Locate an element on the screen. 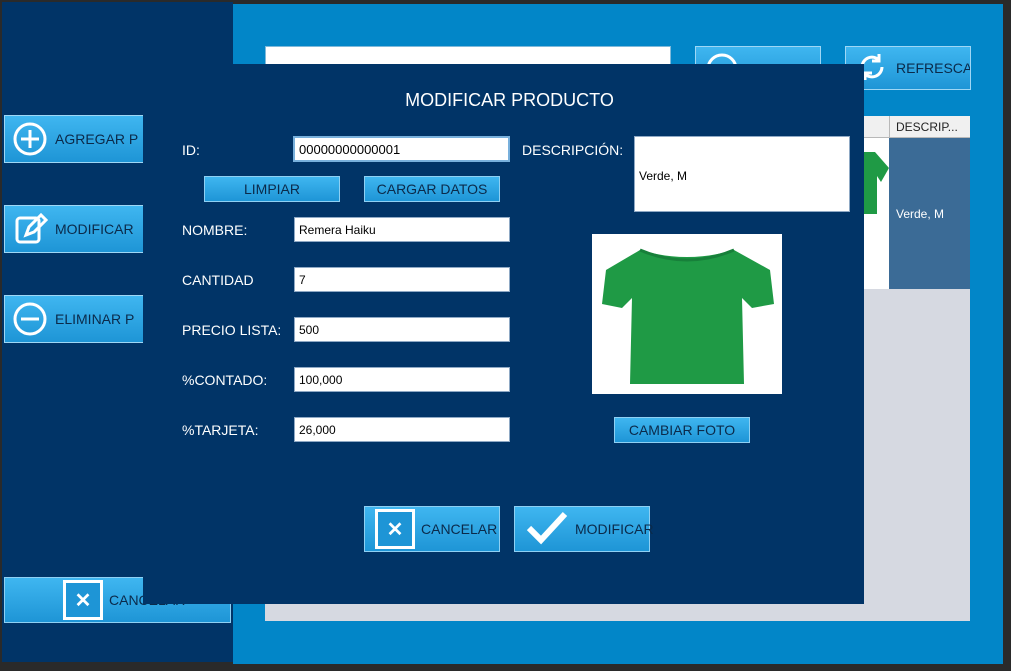 The height and width of the screenshot is (671, 1011). modify-product-button: MODIFICAR is located at coordinates (74, 229).